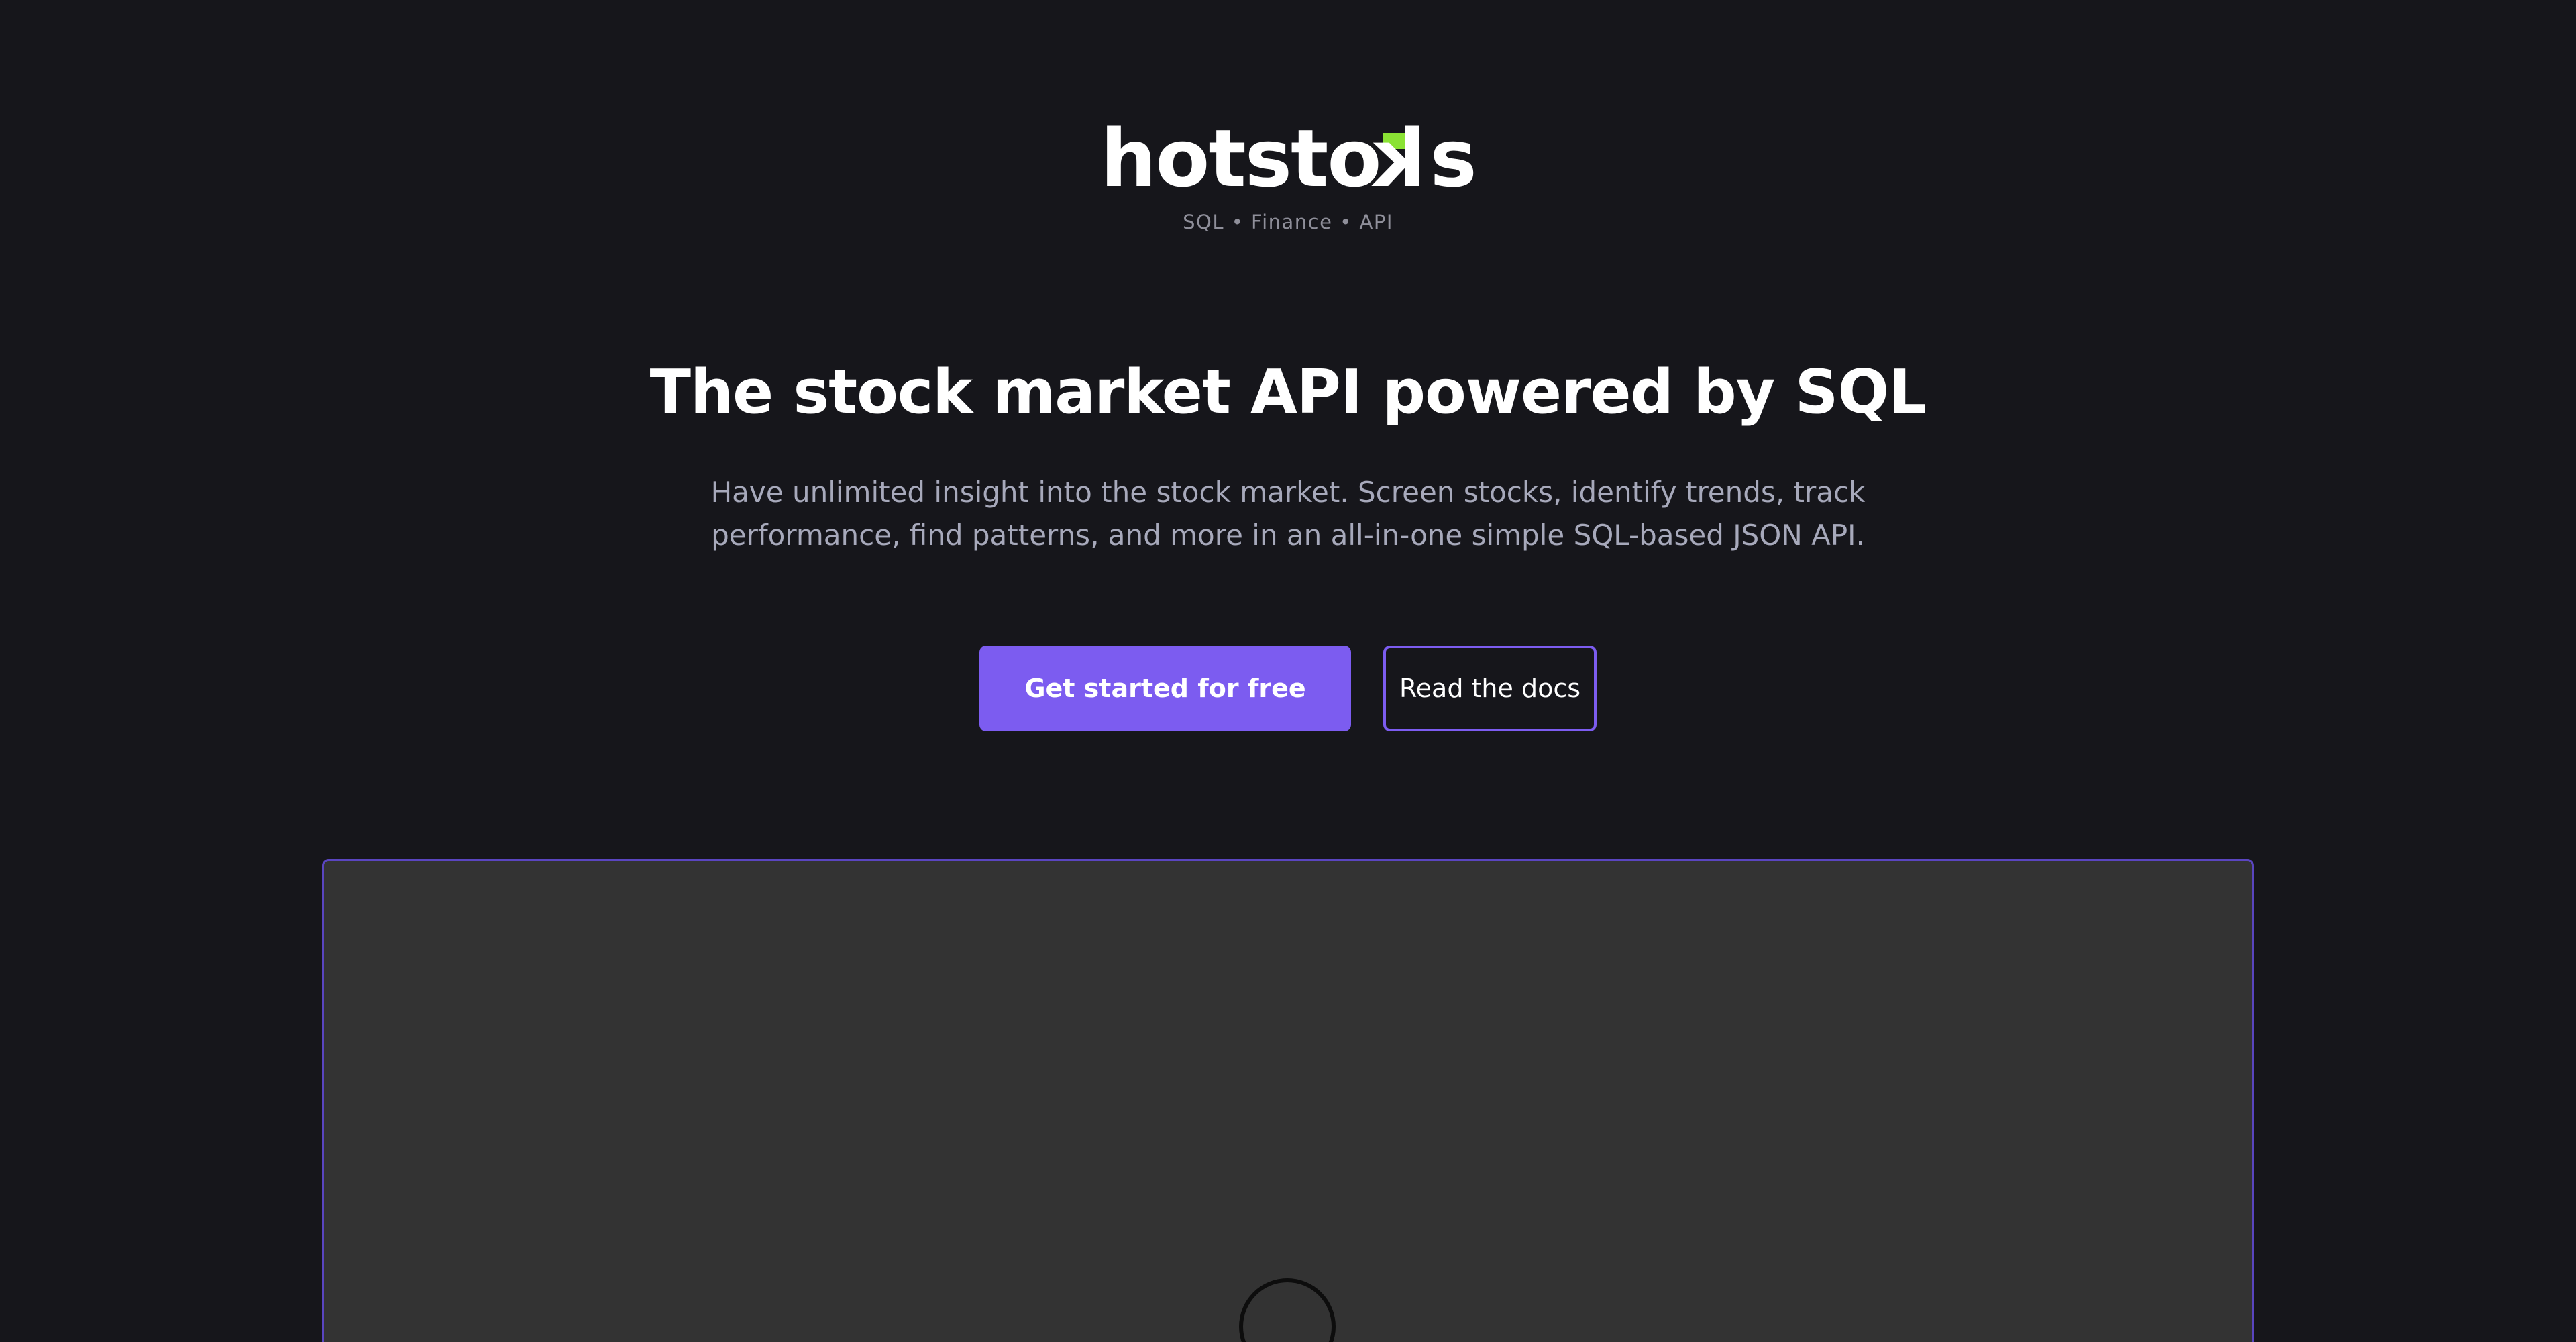  I want to click on hero-headline: The stock market API powered by SQL, so click(1288, 392).